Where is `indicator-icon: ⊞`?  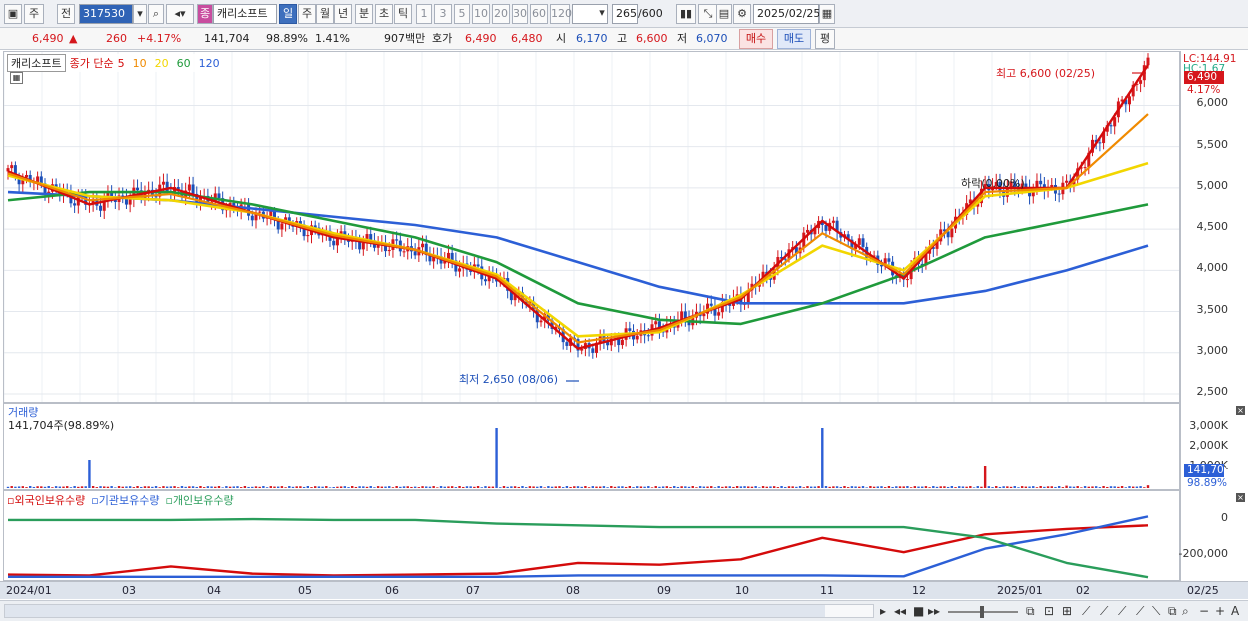 indicator-icon: ⊞ is located at coordinates (1067, 611).